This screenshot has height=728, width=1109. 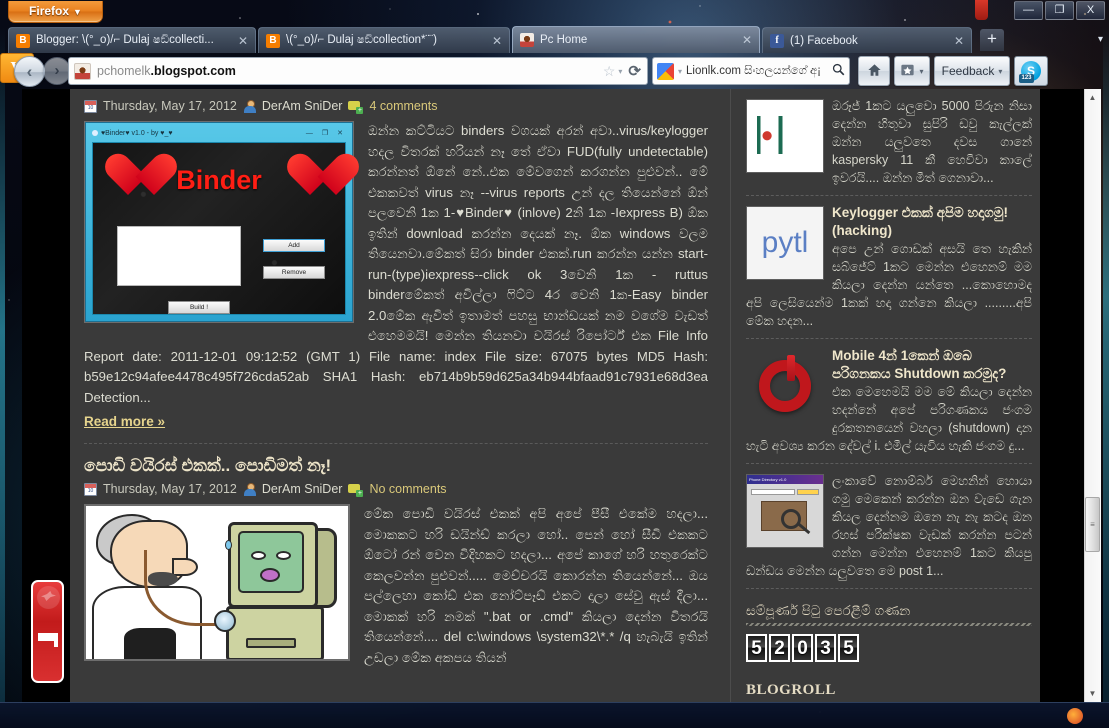 I want to click on counter-digit: 2, so click(x=779, y=648).